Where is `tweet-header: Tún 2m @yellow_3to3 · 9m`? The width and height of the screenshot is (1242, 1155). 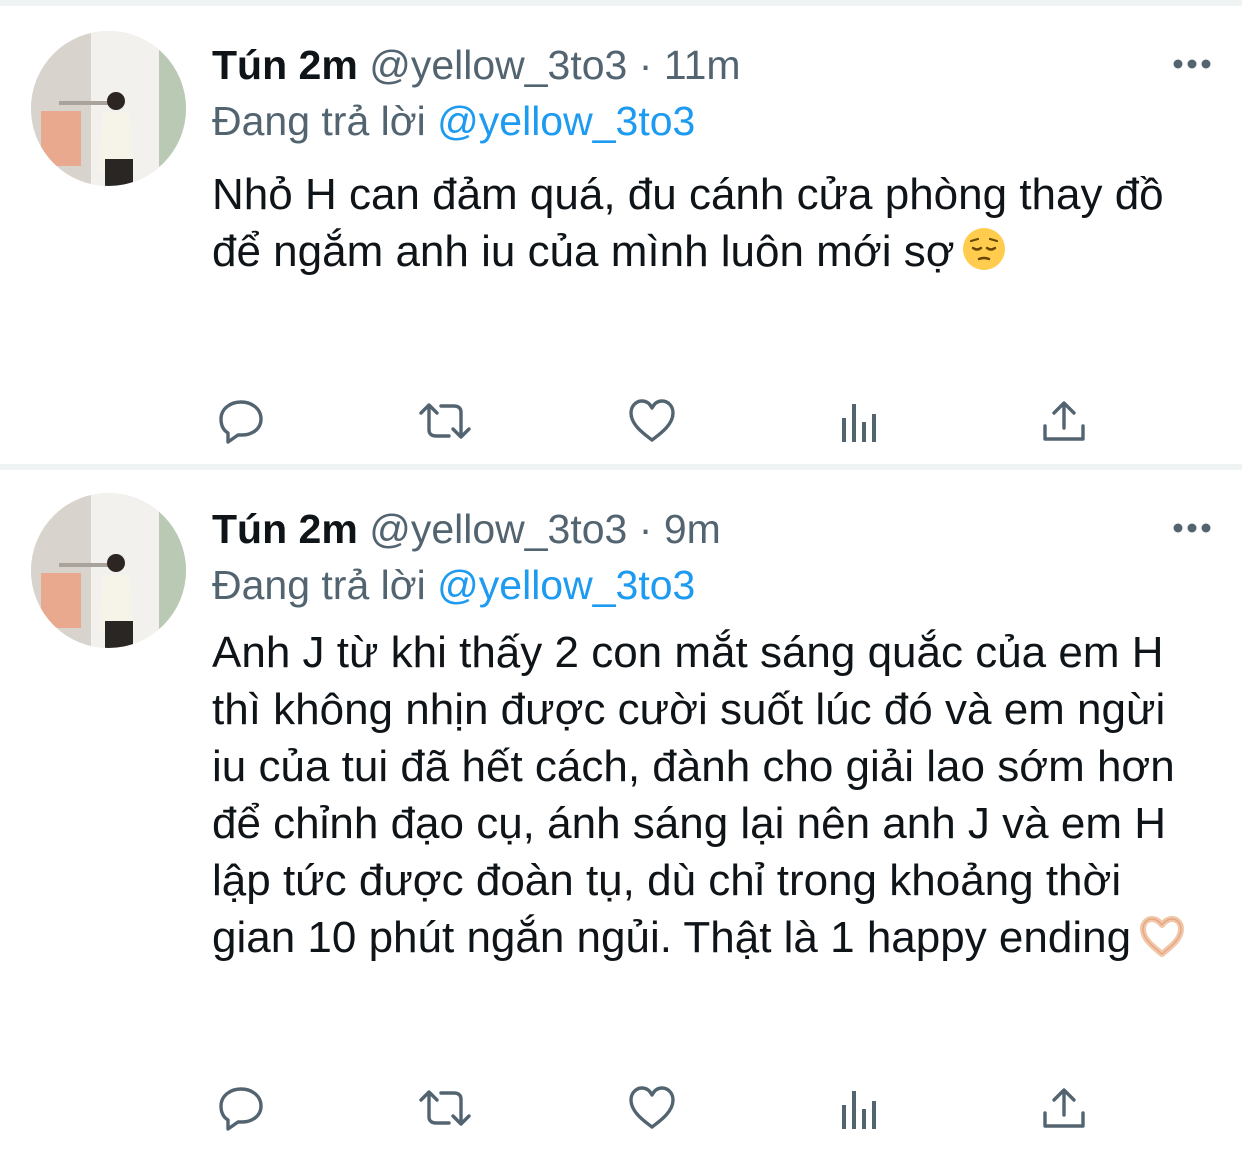 tweet-header: Tún 2m @yellow_3to3 · 9m is located at coordinates (466, 529).